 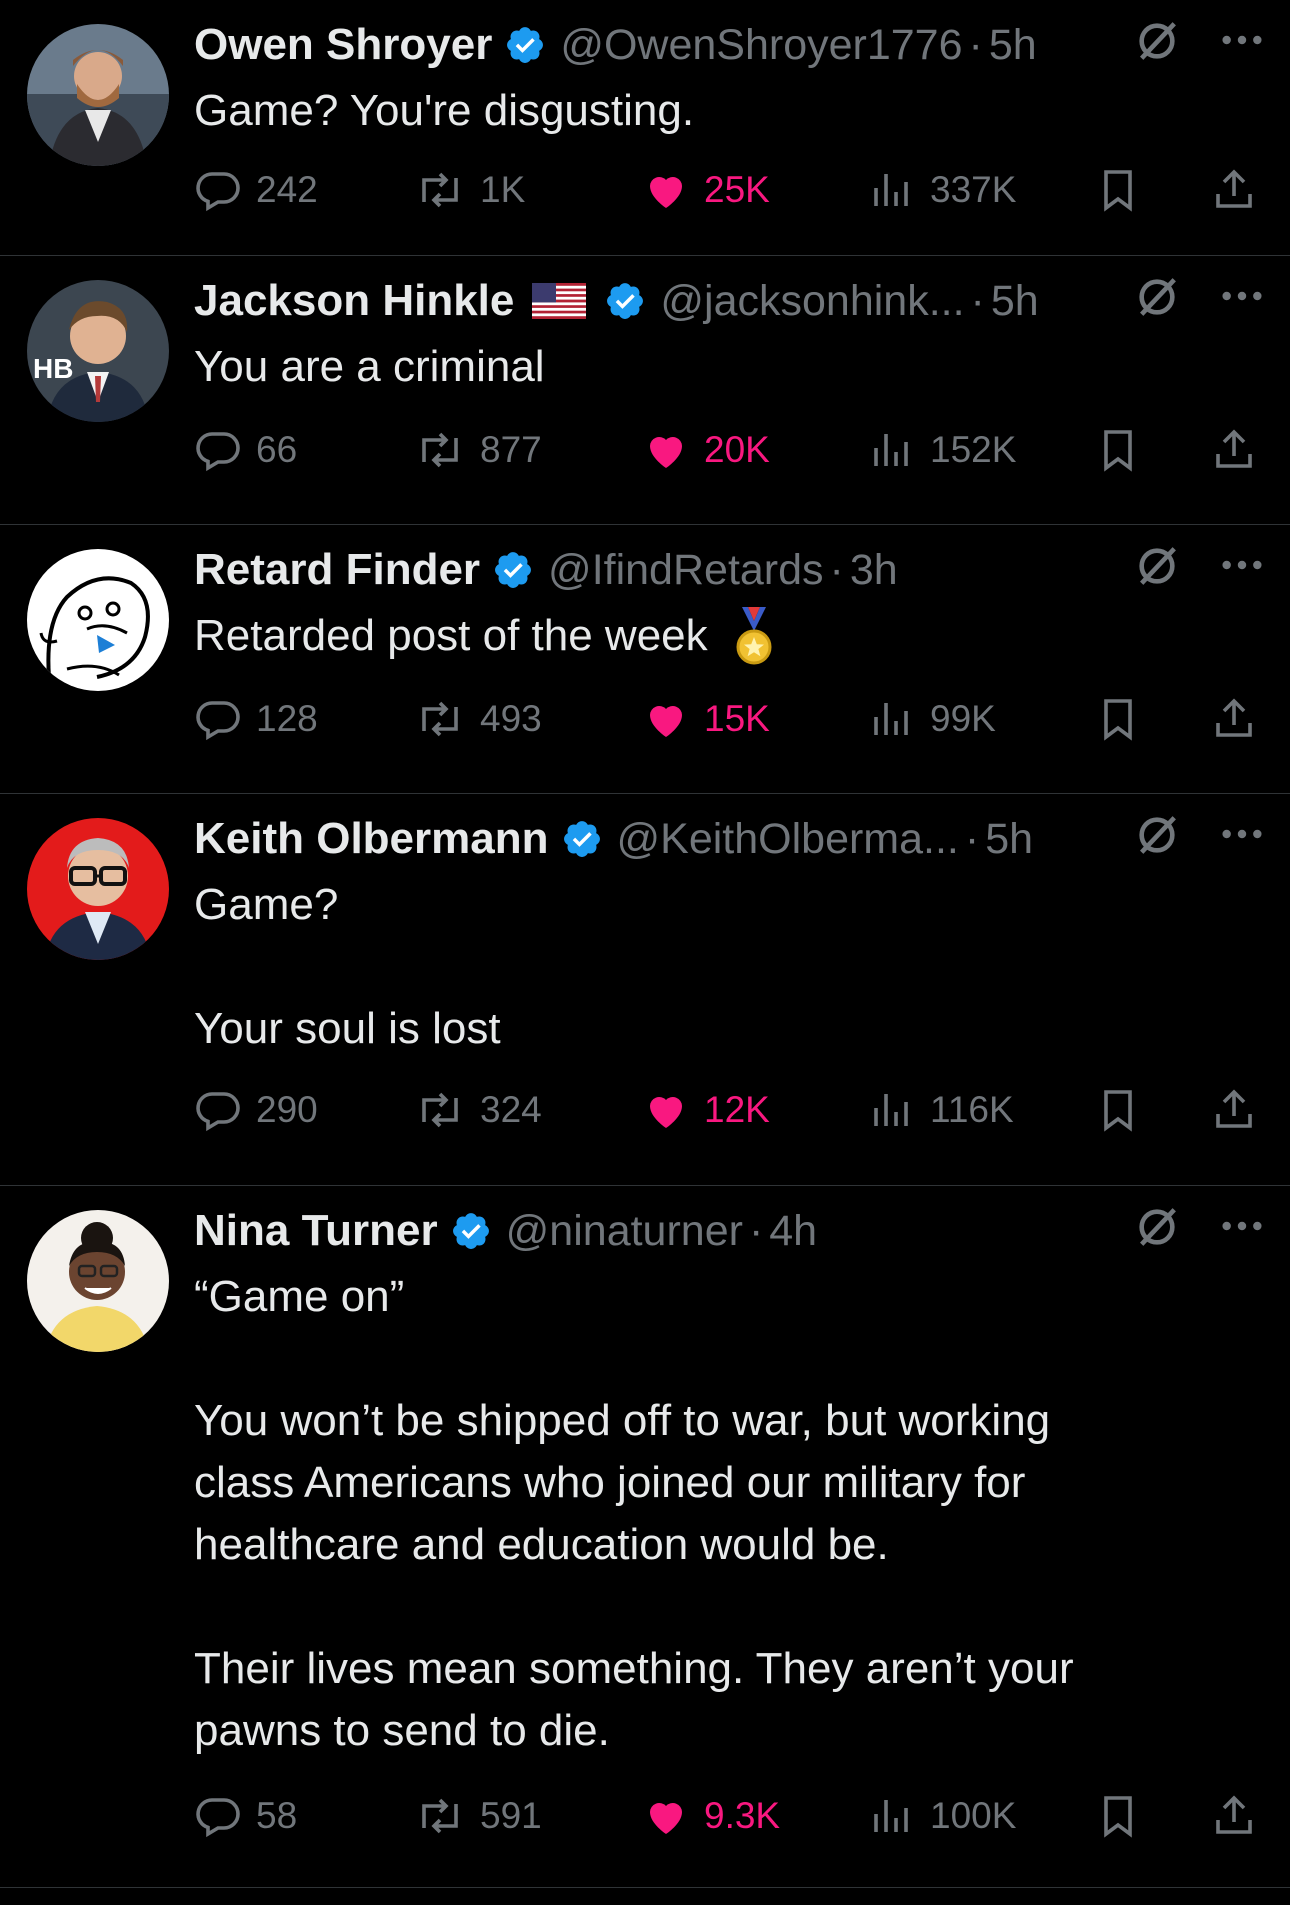 What do you see at coordinates (511, 1815) in the screenshot?
I see `repost-count: 591` at bounding box center [511, 1815].